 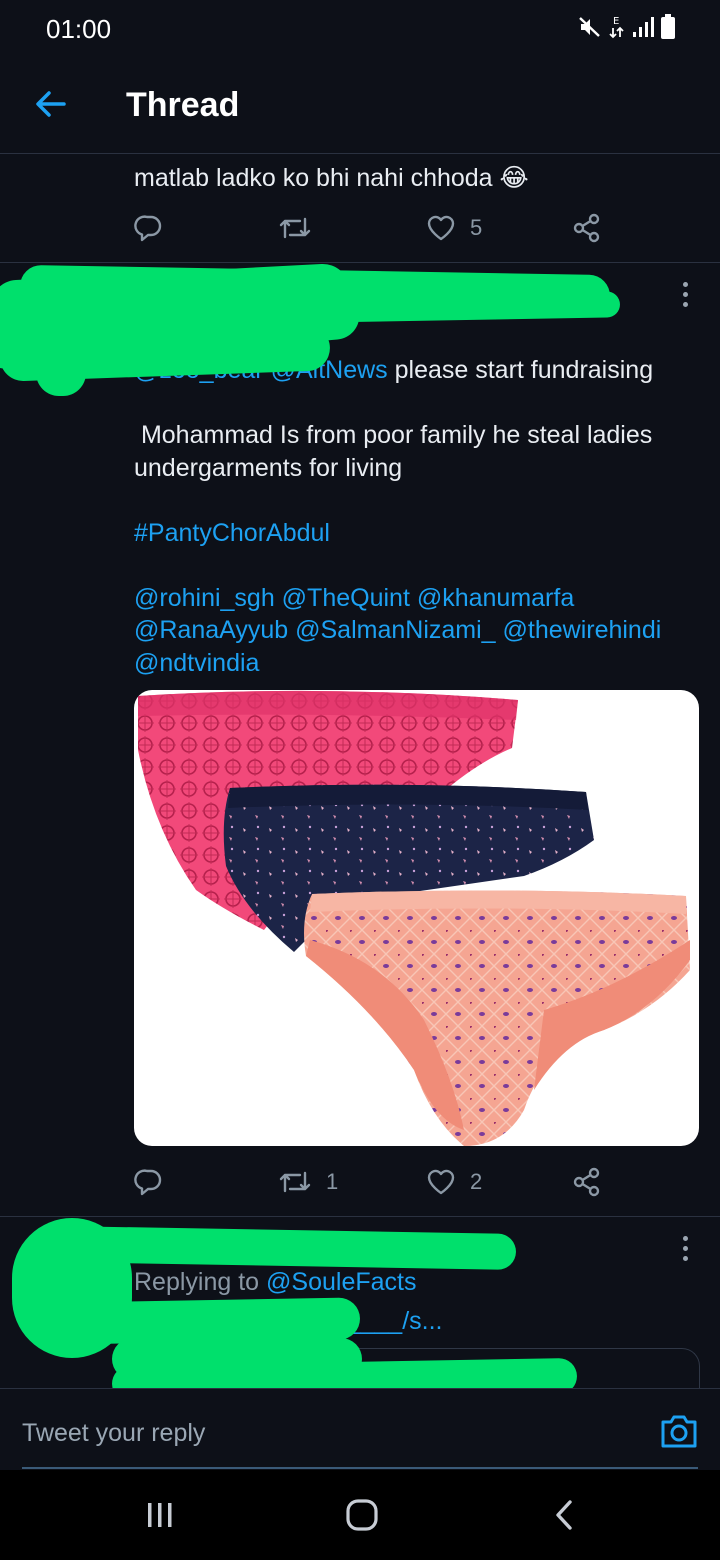 What do you see at coordinates (332, 1181) in the screenshot?
I see `retweet-count: 1` at bounding box center [332, 1181].